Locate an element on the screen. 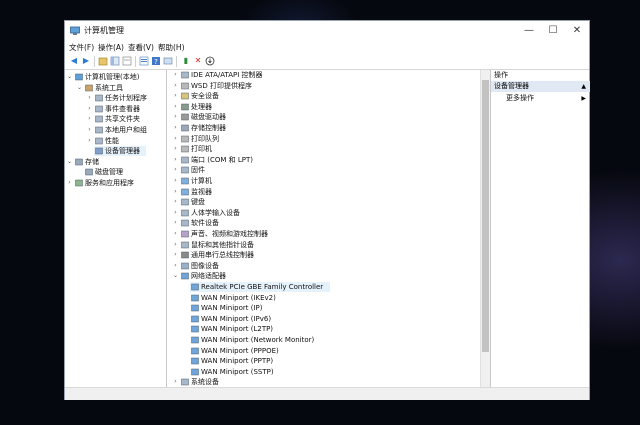  menu-view: 查看(V) is located at coordinates (141, 47).